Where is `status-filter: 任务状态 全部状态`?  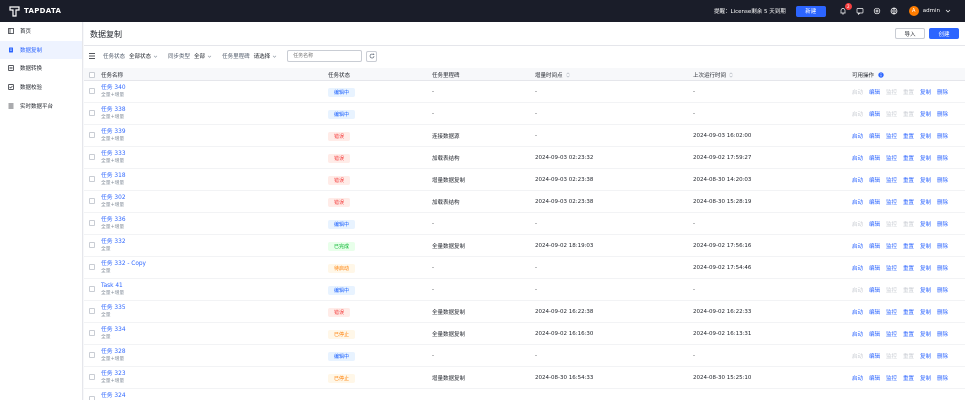
status-filter: 任务状态 全部状态 is located at coordinates (130, 56).